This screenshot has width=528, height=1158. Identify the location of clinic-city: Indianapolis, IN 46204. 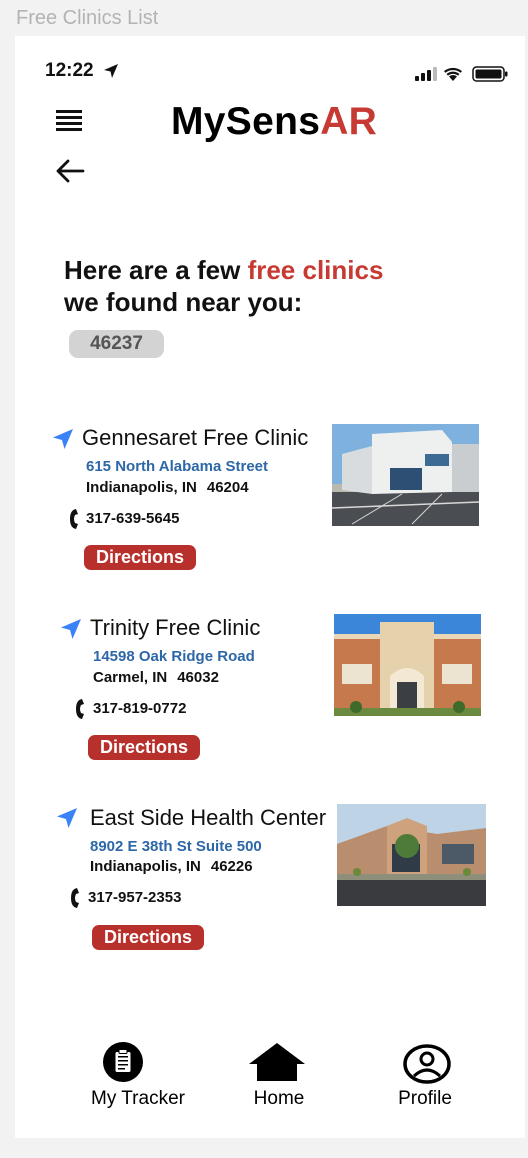
(167, 487).